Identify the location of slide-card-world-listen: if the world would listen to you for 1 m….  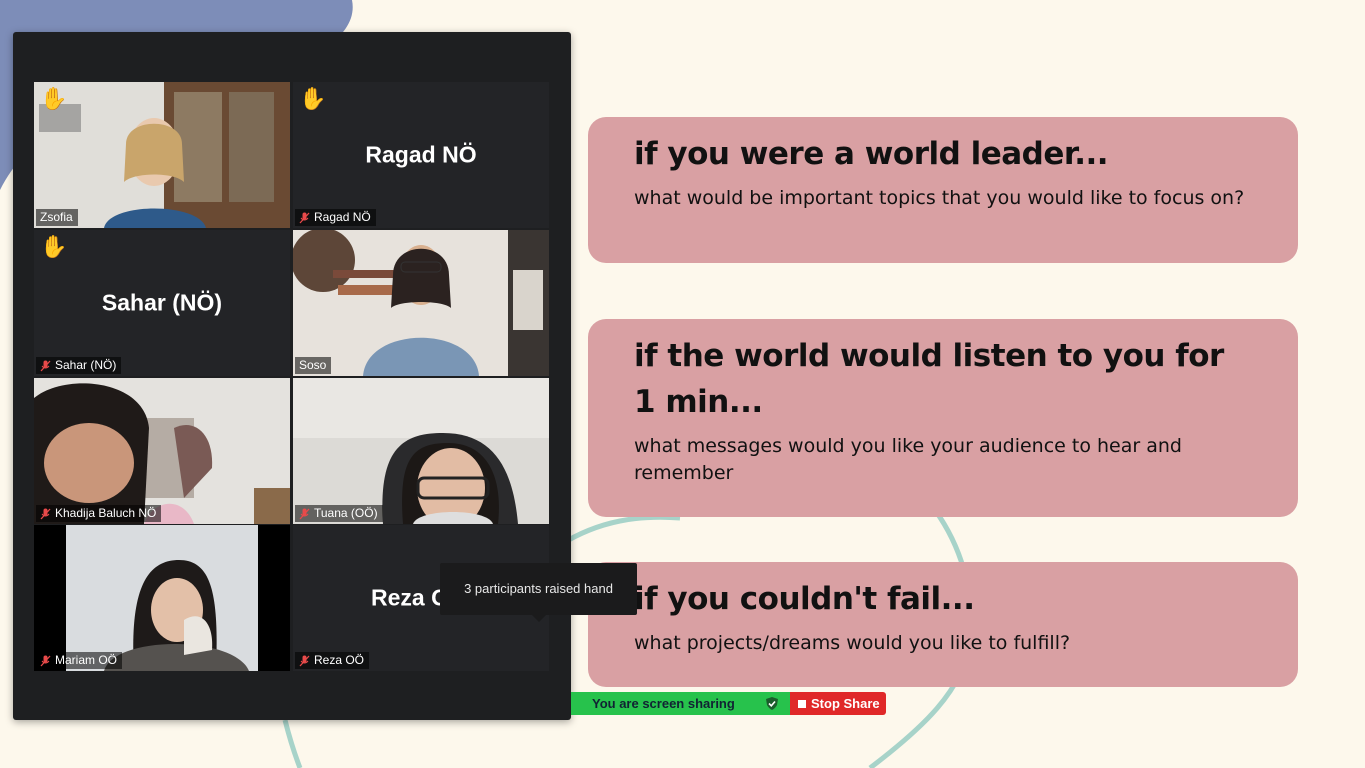
(943, 418).